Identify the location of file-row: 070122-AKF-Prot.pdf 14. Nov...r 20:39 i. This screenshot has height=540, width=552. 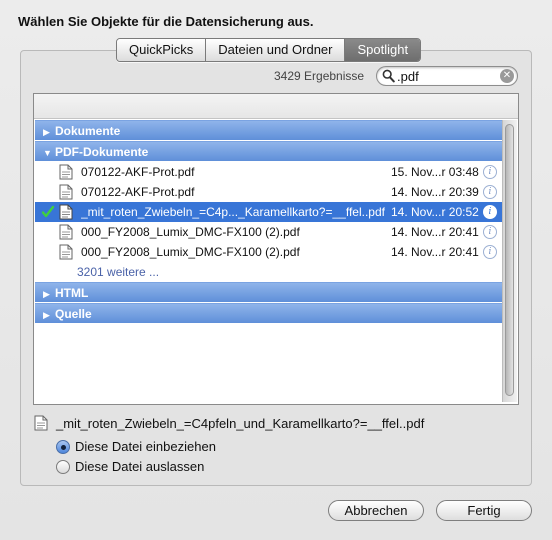
(269, 192).